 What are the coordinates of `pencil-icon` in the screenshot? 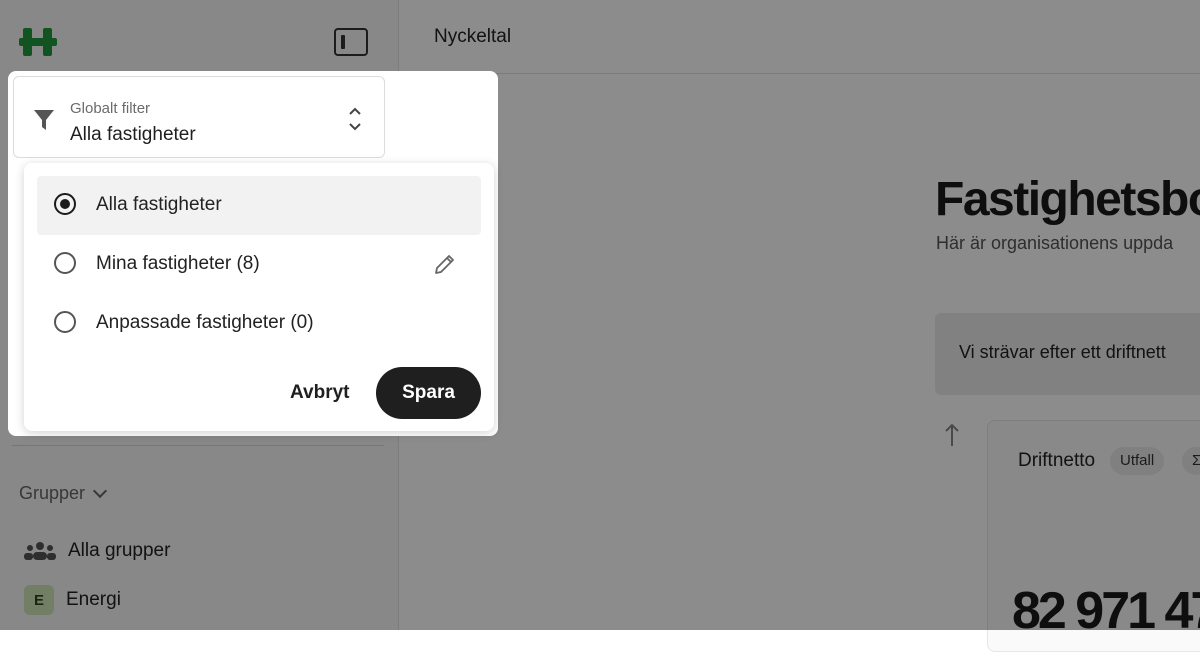 It's located at (445, 264).